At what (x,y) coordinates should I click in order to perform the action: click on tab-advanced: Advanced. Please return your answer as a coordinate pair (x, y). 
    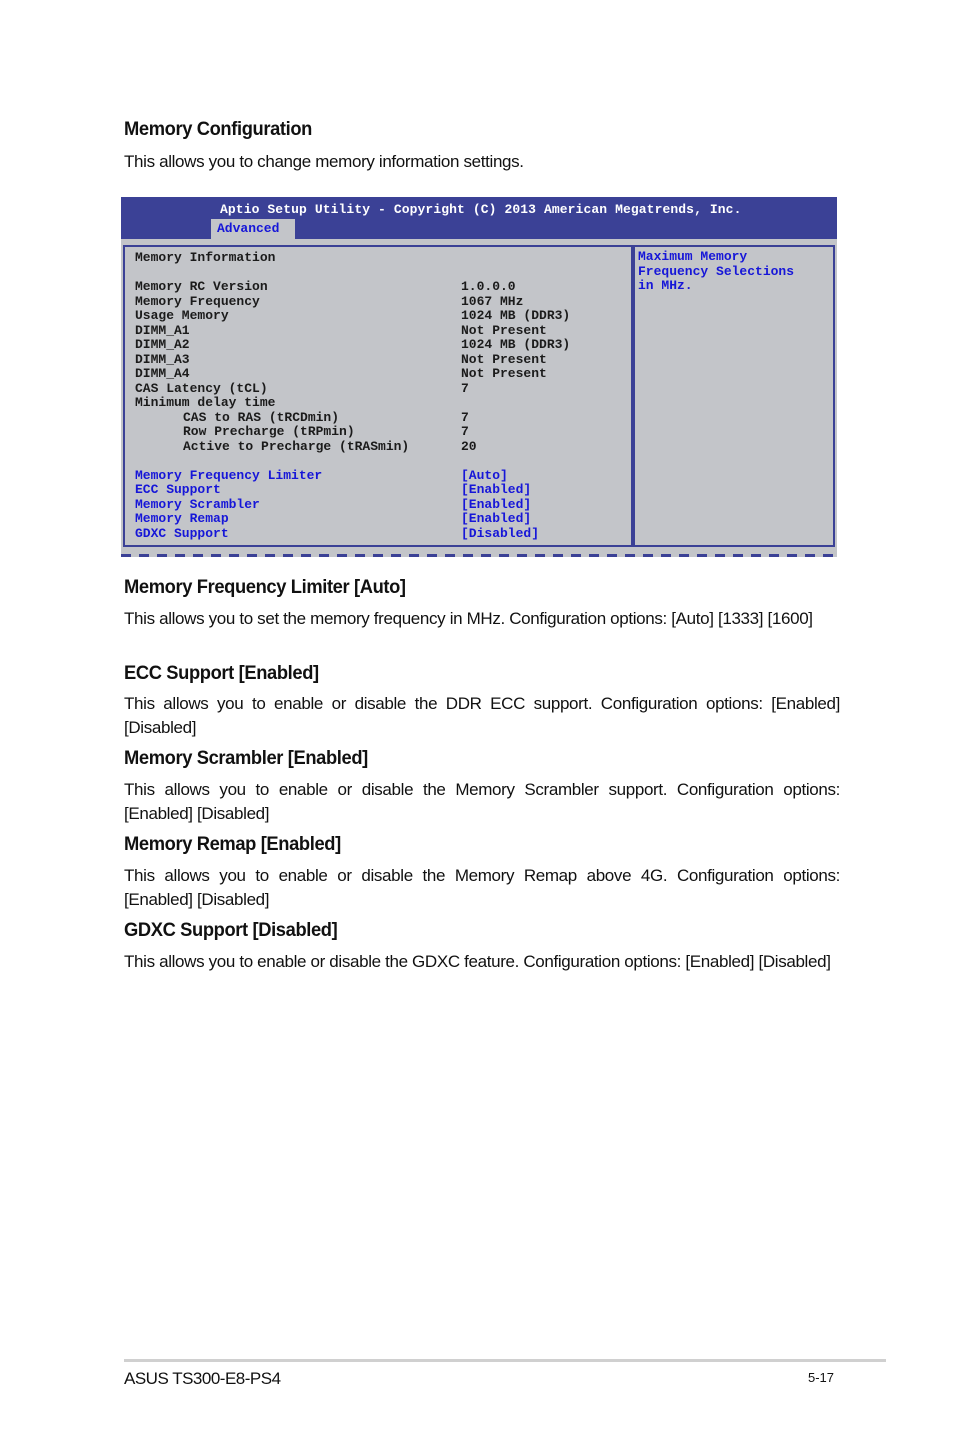
    Looking at the image, I should click on (253, 229).